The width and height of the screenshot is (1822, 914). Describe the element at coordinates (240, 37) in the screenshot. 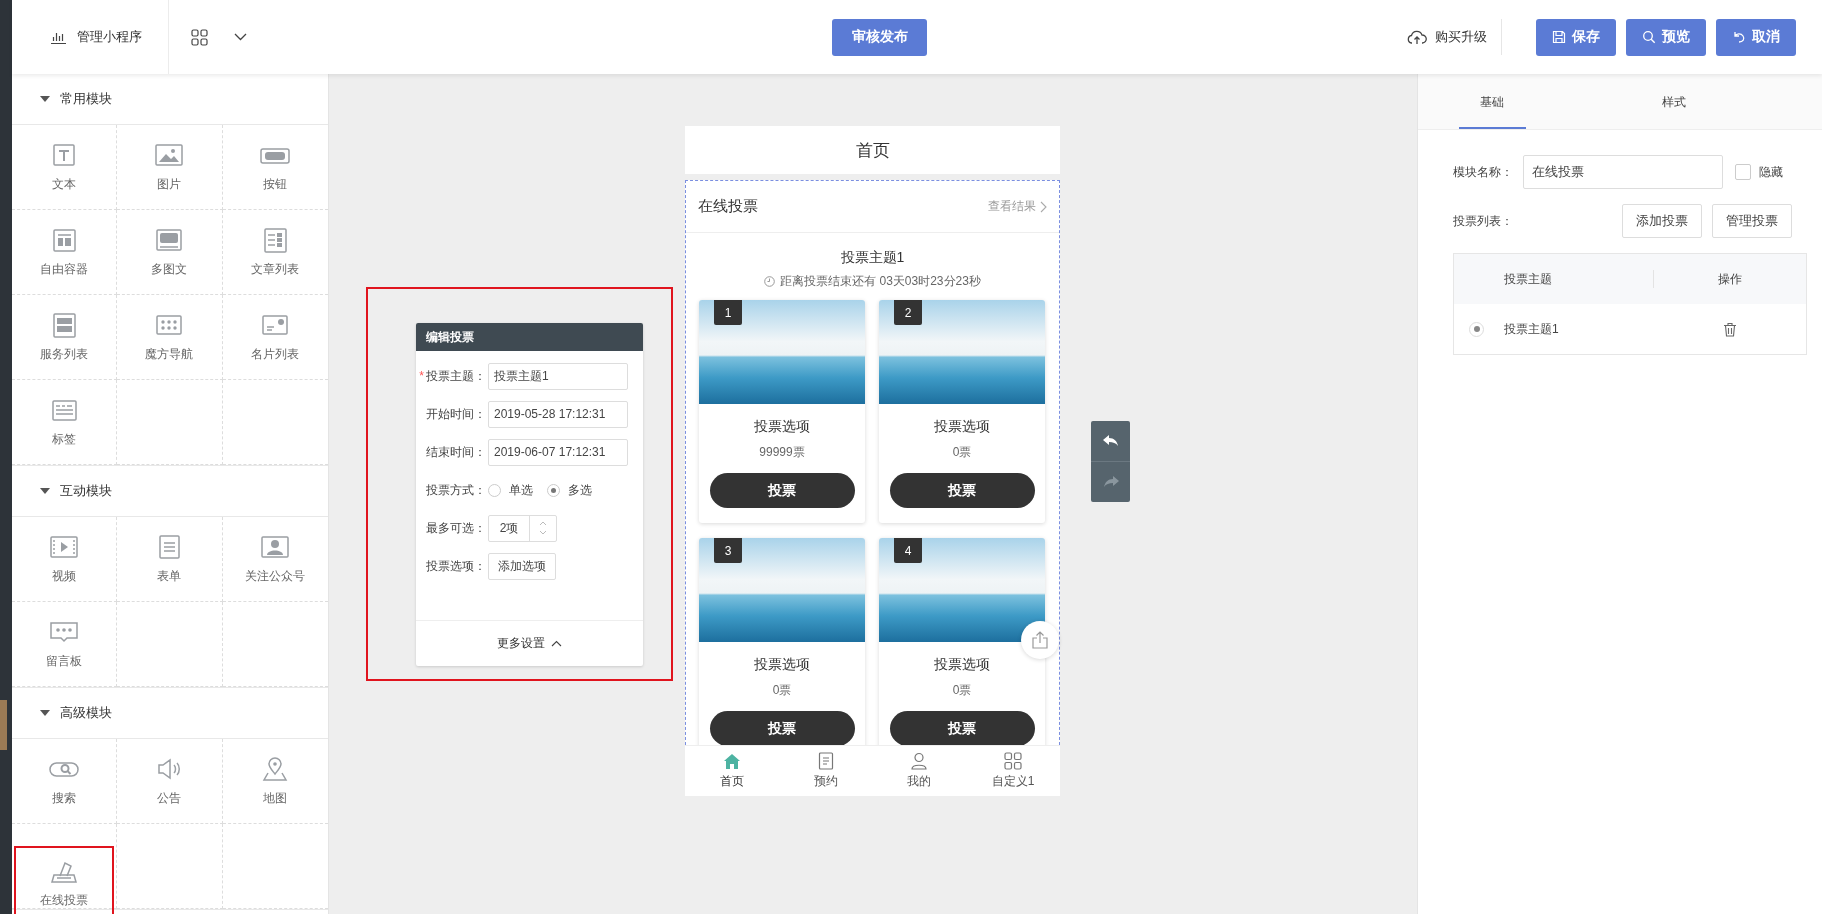

I see `chevron-down-icon` at that location.